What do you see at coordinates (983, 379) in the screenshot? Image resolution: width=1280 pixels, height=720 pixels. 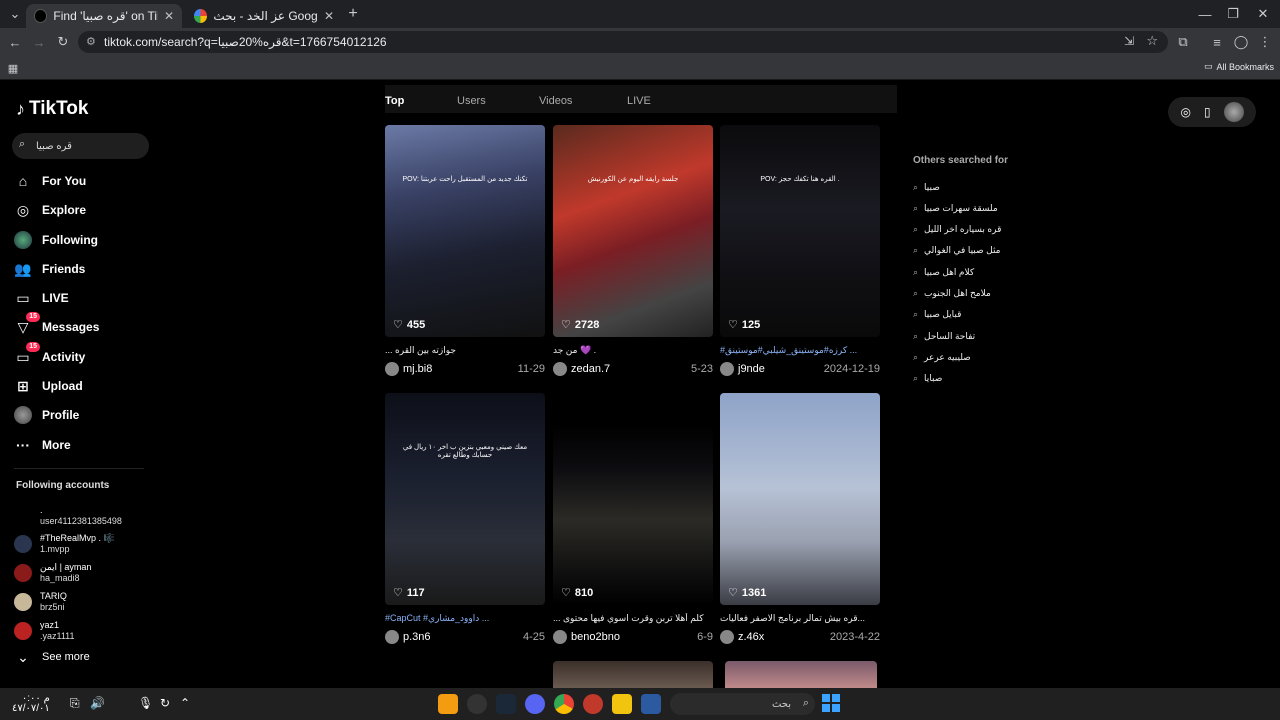 I see `suggestion-item: ⌕ صبايا` at bounding box center [983, 379].